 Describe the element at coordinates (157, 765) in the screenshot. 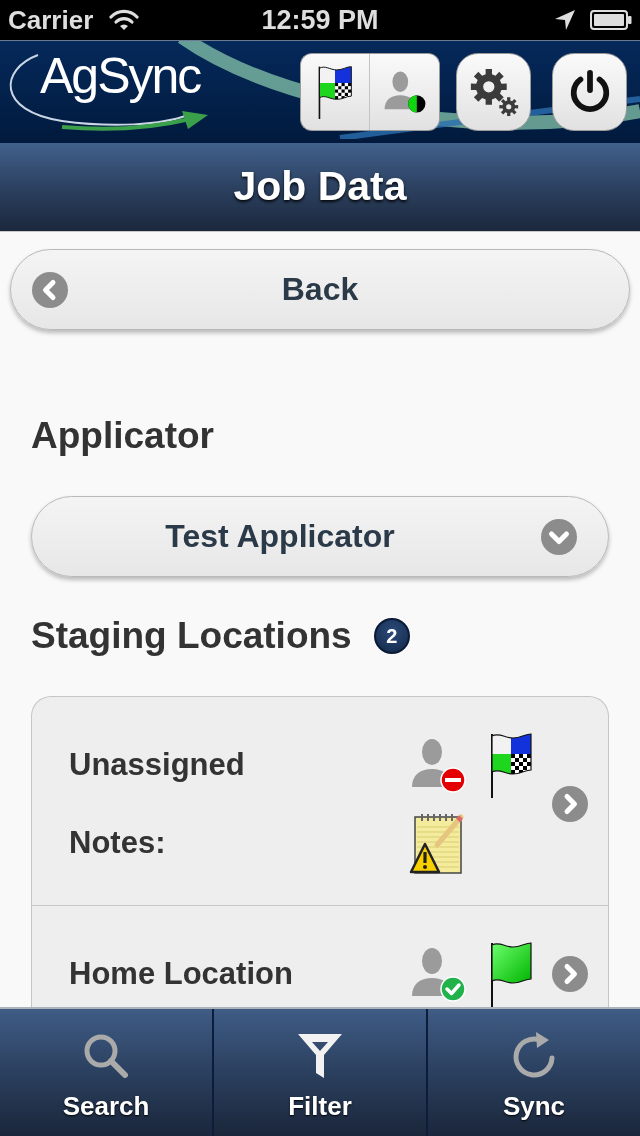

I see `location-name: Unassigned` at that location.